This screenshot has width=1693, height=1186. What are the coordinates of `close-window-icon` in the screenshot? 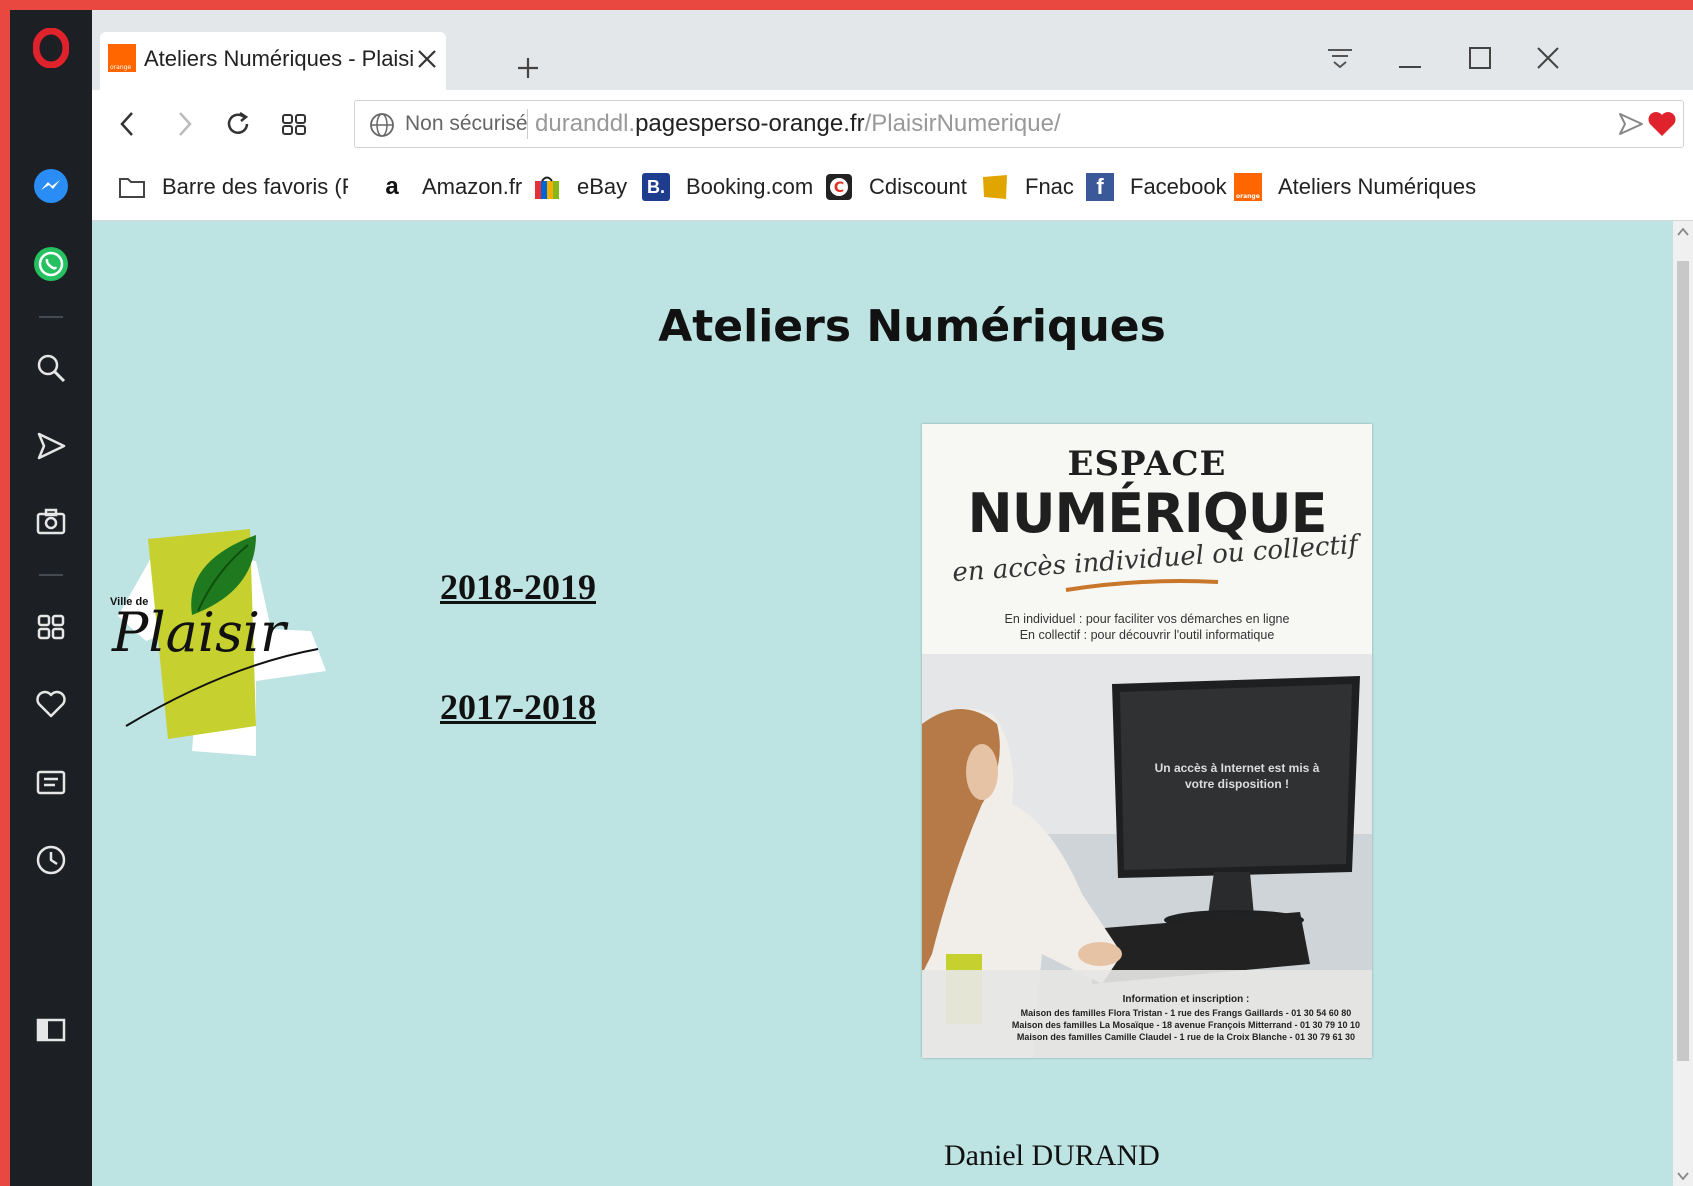 It's located at (1548, 58).